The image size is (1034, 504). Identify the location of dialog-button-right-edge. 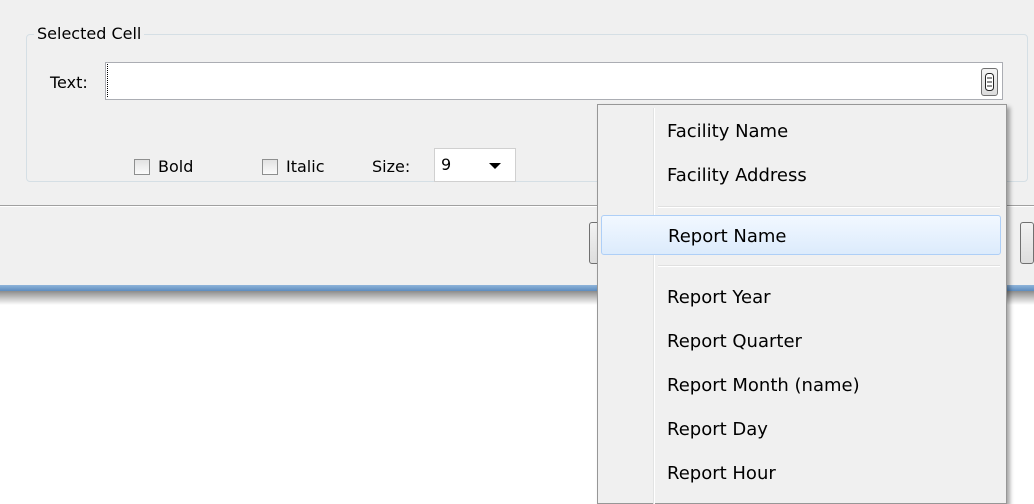
(1027, 243).